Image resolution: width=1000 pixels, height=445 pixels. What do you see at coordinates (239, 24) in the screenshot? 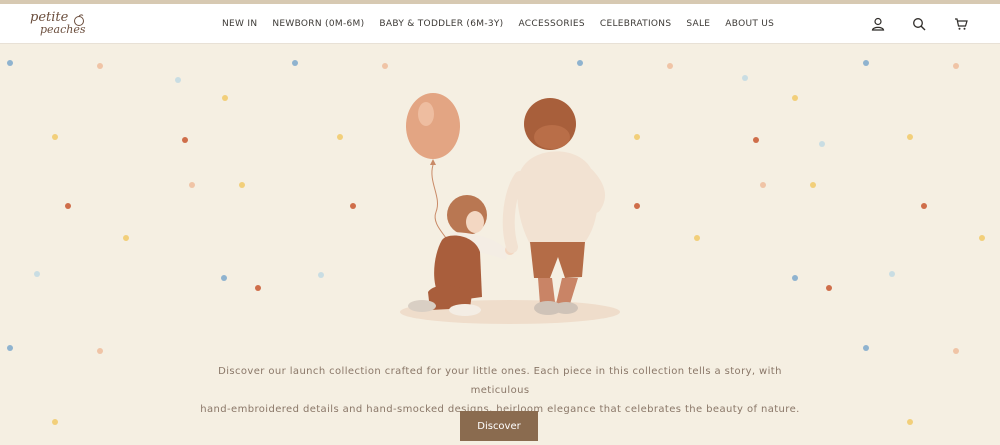
I see `nav-new-in: NEW IN` at bounding box center [239, 24].